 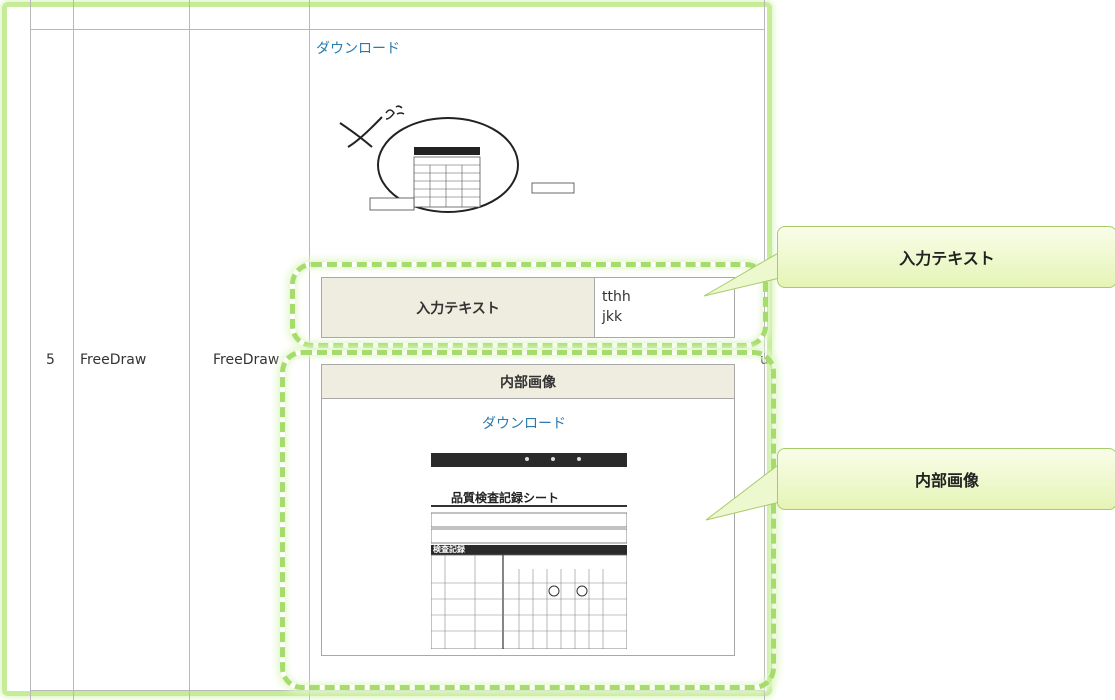 What do you see at coordinates (50, 360) in the screenshot?
I see `row-number: 5` at bounding box center [50, 360].